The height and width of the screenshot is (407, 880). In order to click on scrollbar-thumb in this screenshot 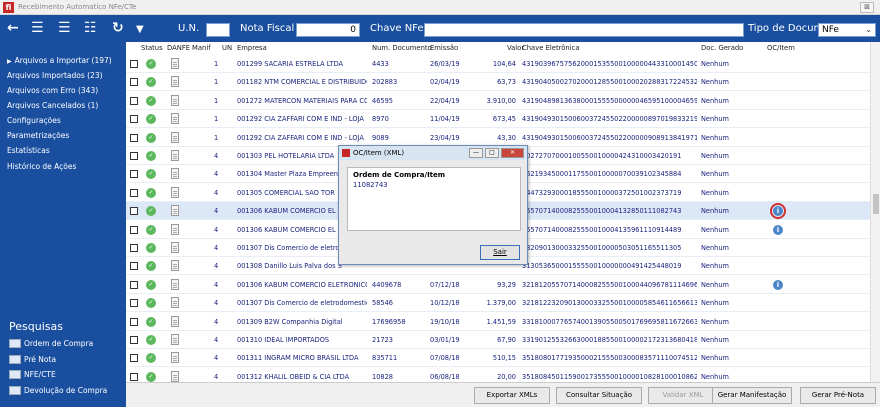, I will do `click(876, 204)`.